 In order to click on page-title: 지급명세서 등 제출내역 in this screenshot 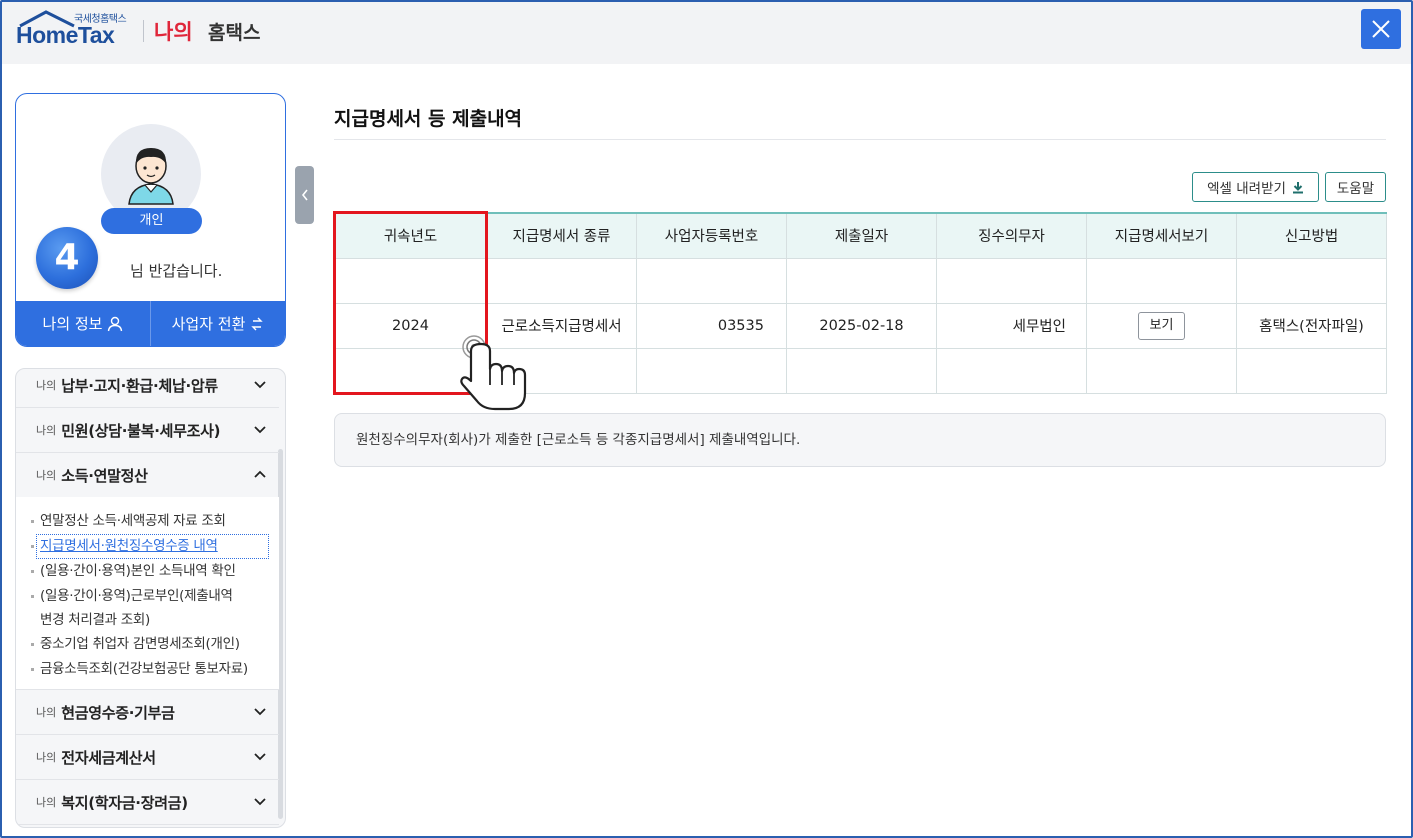, I will do `click(428, 119)`.